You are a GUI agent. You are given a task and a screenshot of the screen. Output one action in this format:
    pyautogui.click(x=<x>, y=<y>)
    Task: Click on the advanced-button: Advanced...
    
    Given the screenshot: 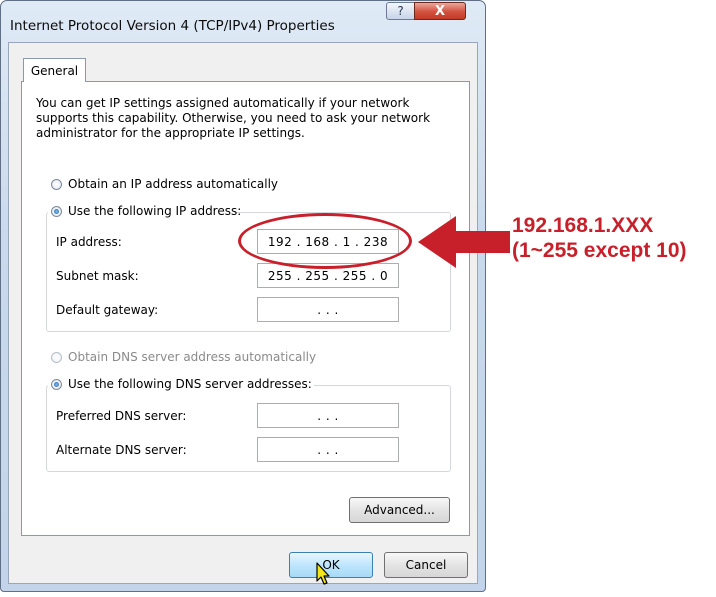 What is the action you would take?
    pyautogui.click(x=399, y=510)
    